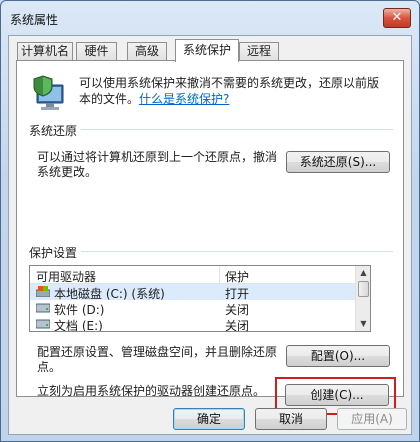  I want to click on close-button: ✕, so click(397, 18).